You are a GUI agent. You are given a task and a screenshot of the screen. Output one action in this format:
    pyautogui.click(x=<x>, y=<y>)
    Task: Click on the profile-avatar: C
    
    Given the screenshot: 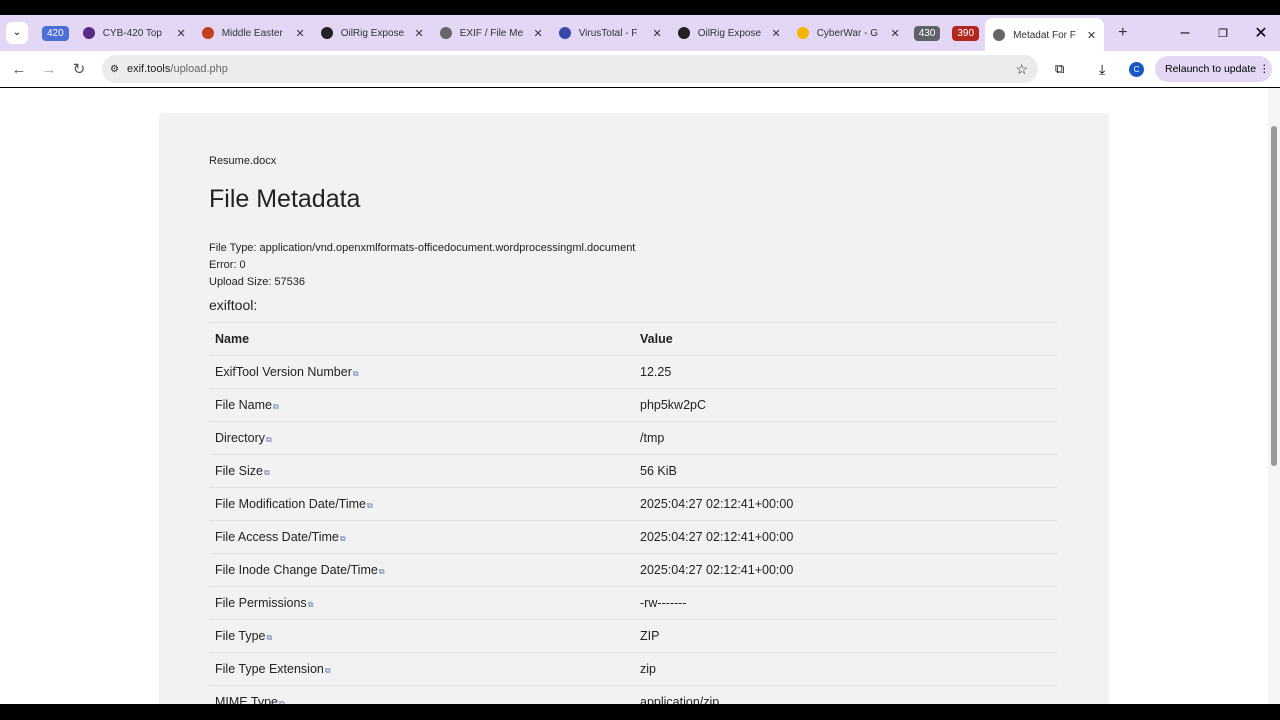 What is the action you would take?
    pyautogui.click(x=1136, y=69)
    